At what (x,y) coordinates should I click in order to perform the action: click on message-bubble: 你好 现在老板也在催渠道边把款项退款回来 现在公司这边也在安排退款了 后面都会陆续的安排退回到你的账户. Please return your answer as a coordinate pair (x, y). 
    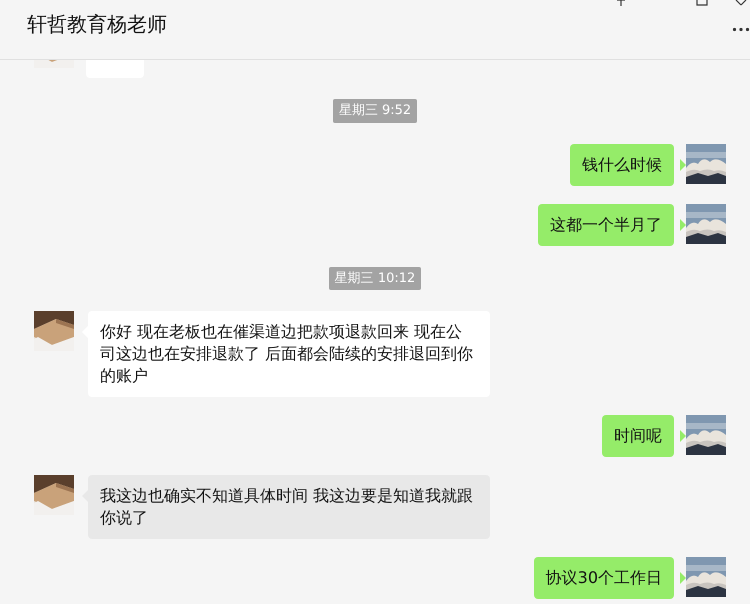
    Looking at the image, I should click on (289, 354).